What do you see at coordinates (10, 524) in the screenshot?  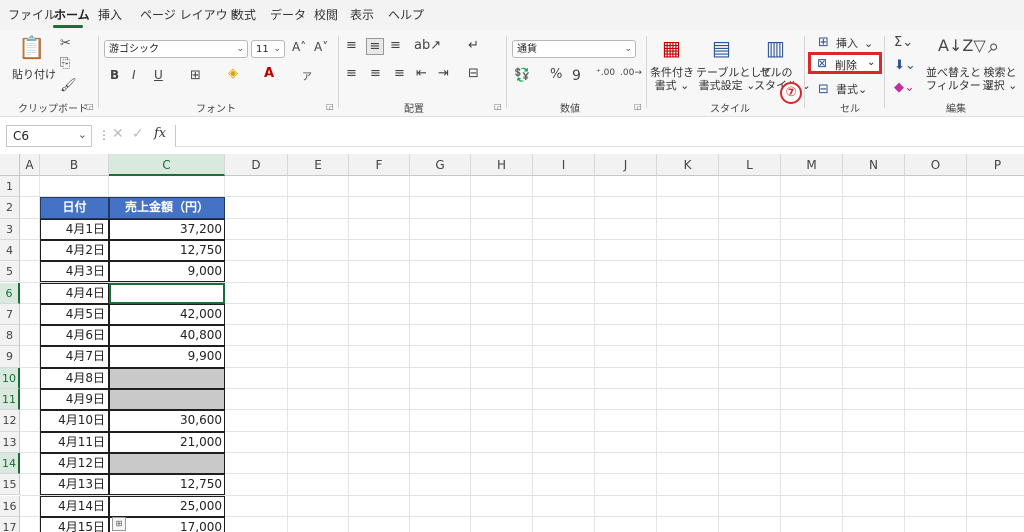 I see `row-header-17: 17` at bounding box center [10, 524].